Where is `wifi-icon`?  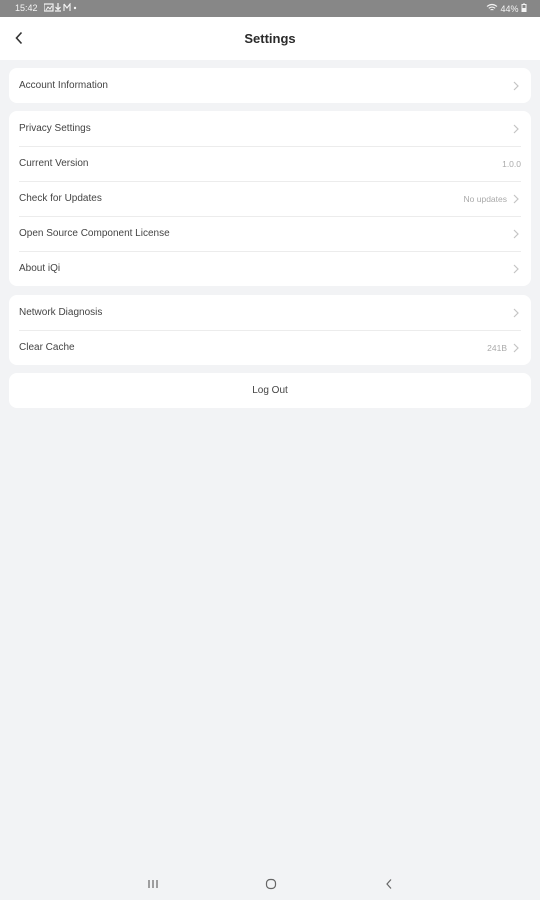 wifi-icon is located at coordinates (492, 7).